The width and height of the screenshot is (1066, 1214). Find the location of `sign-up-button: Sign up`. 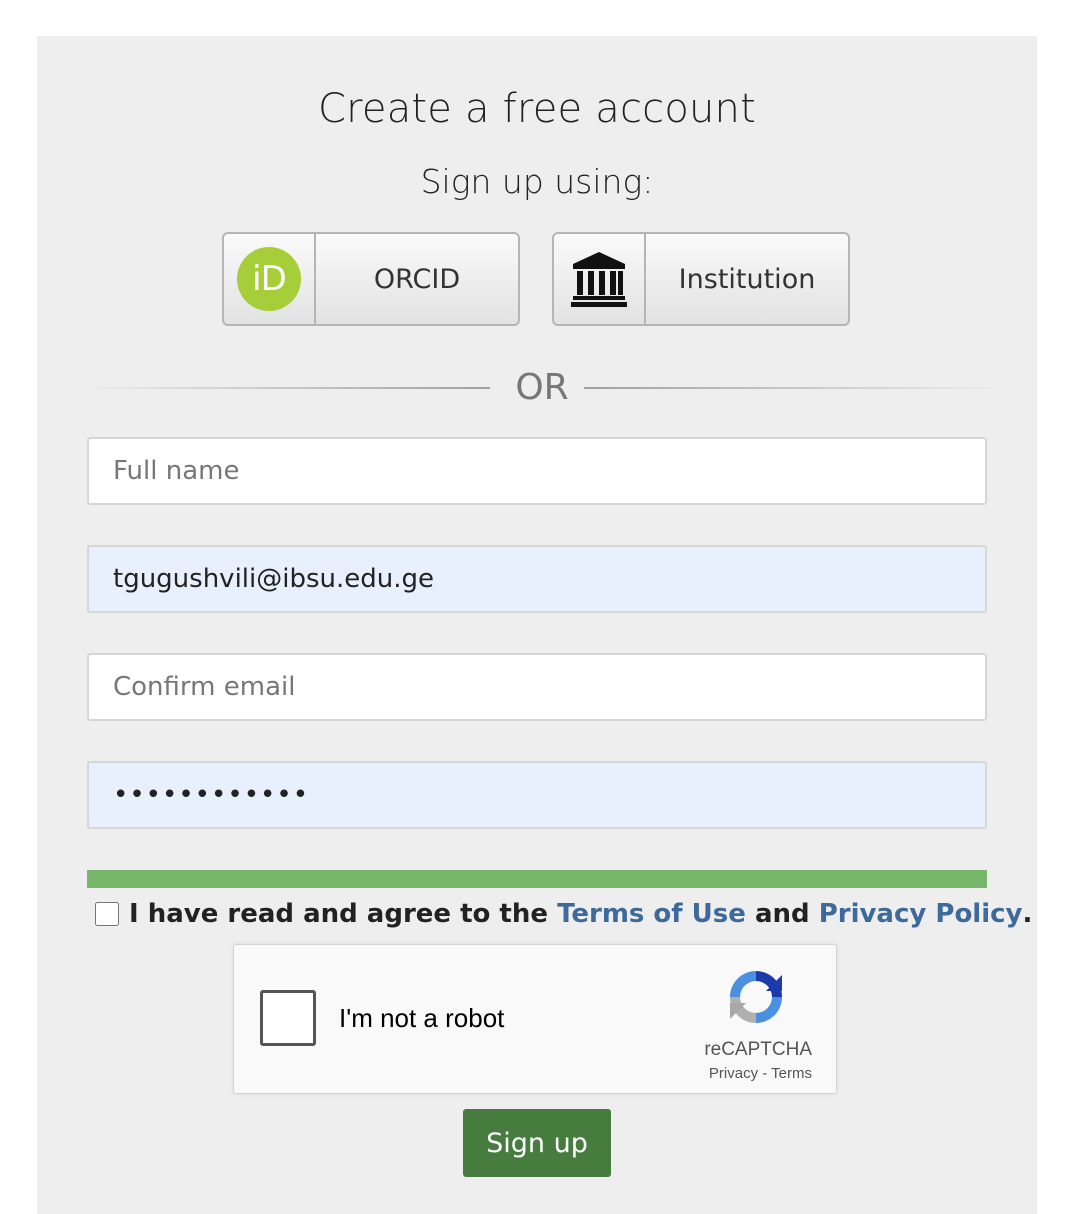

sign-up-button: Sign up is located at coordinates (537, 1143).